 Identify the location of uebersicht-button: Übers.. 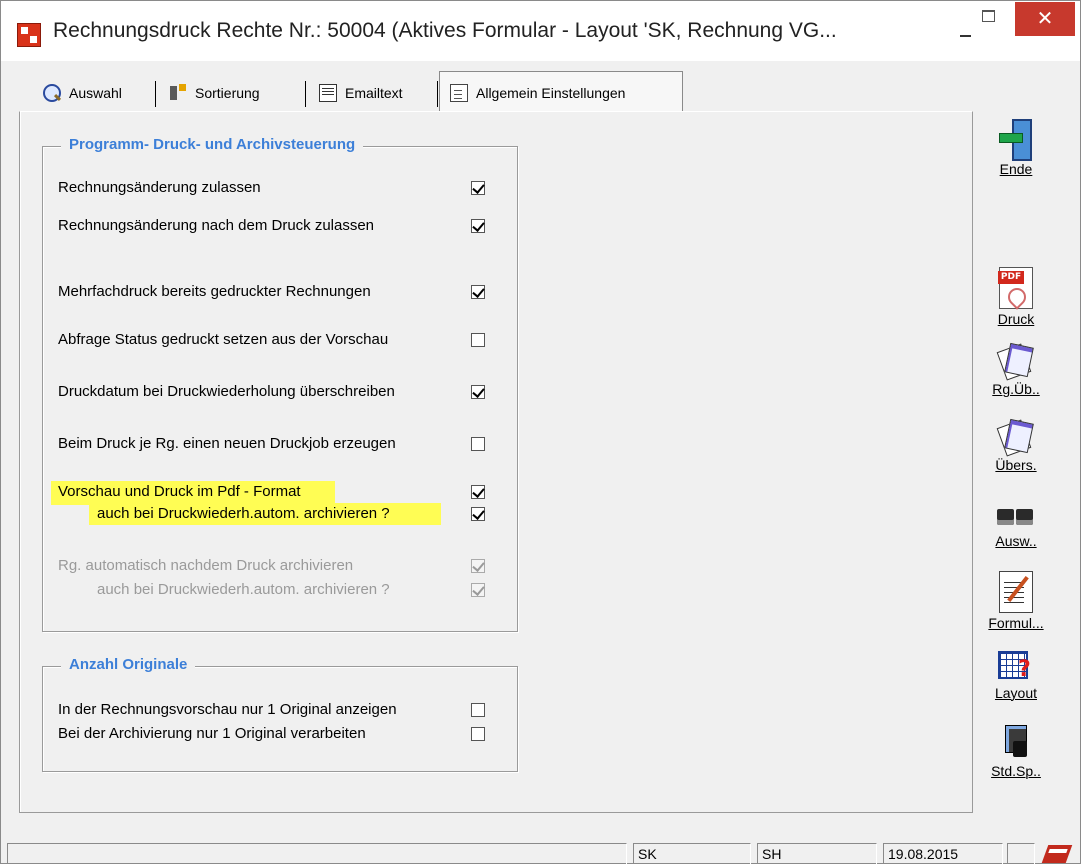
(1016, 446).